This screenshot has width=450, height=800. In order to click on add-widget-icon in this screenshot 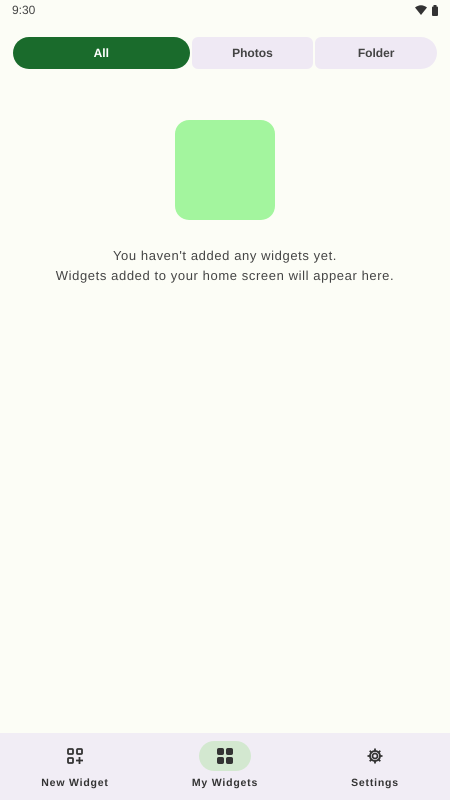, I will do `click(75, 756)`.